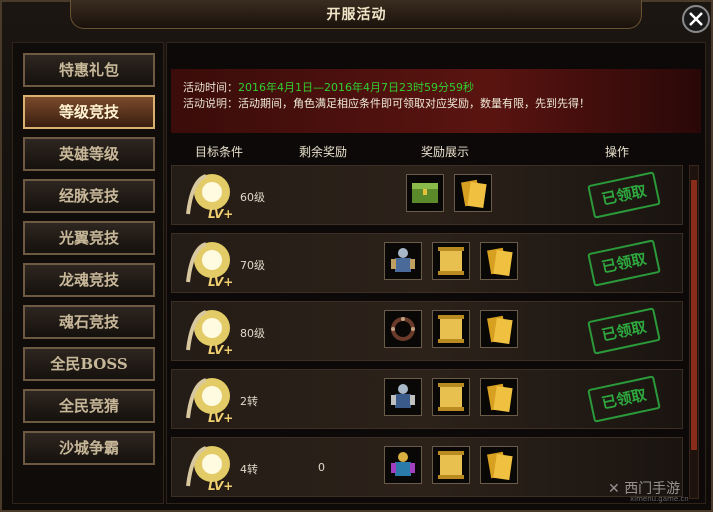 The image size is (713, 512). What do you see at coordinates (249, 401) in the screenshot?
I see `row-condition: 2转` at bounding box center [249, 401].